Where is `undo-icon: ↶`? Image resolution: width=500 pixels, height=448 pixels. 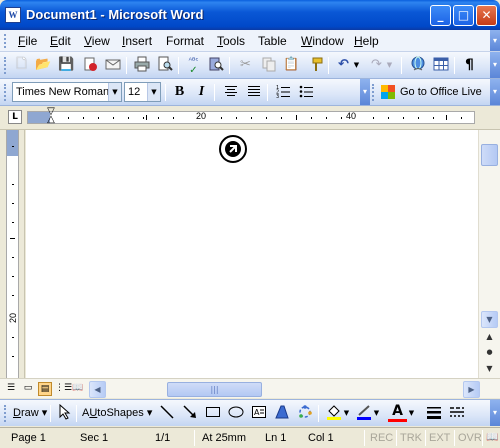 undo-icon: ↶ is located at coordinates (343, 65).